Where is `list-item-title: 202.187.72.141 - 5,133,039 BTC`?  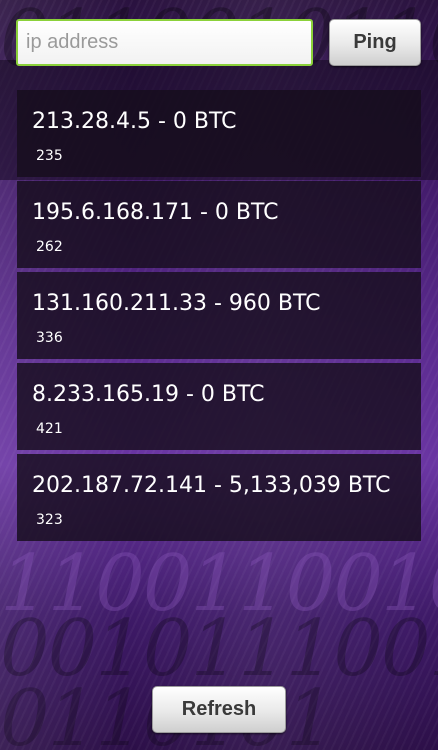
list-item-title: 202.187.72.141 - 5,133,039 BTC is located at coordinates (211, 485).